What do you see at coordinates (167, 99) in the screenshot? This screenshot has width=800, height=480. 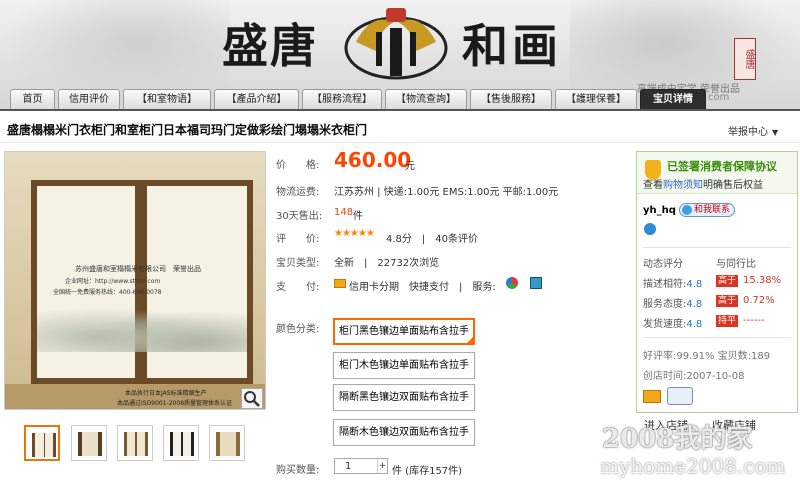 I see `nav-tab-story: 【和室物语】` at bounding box center [167, 99].